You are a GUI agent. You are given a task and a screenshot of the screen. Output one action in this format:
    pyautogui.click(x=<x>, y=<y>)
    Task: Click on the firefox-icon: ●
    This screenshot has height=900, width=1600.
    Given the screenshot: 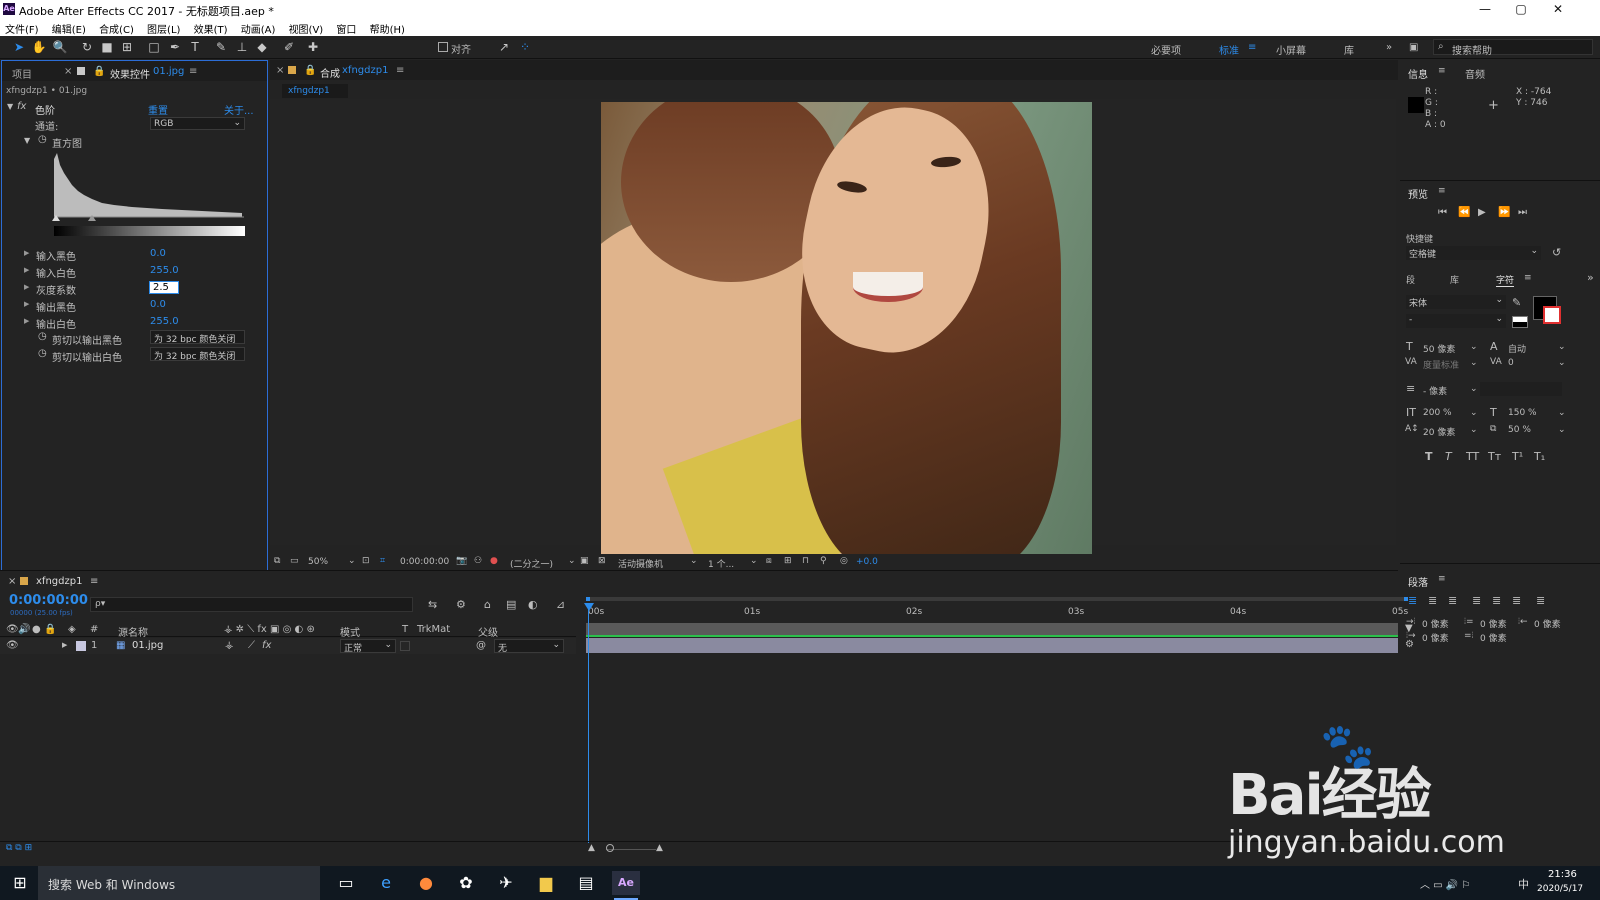 What is the action you would take?
    pyautogui.click(x=426, y=883)
    